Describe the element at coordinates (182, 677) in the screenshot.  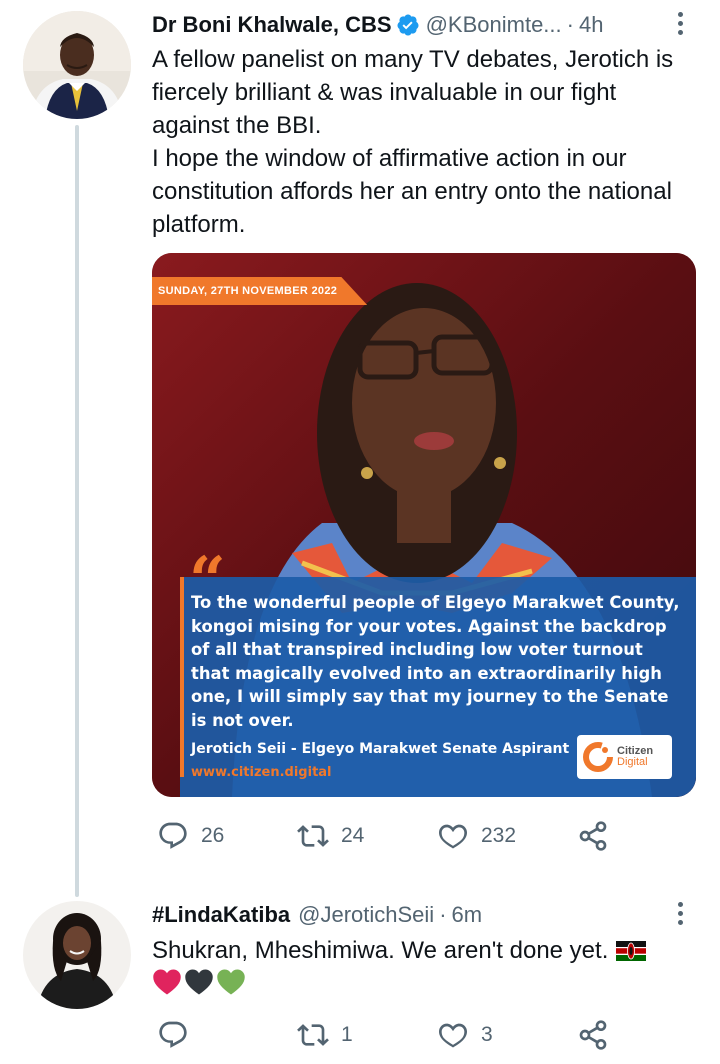
I see `quote-accent-bar` at that location.